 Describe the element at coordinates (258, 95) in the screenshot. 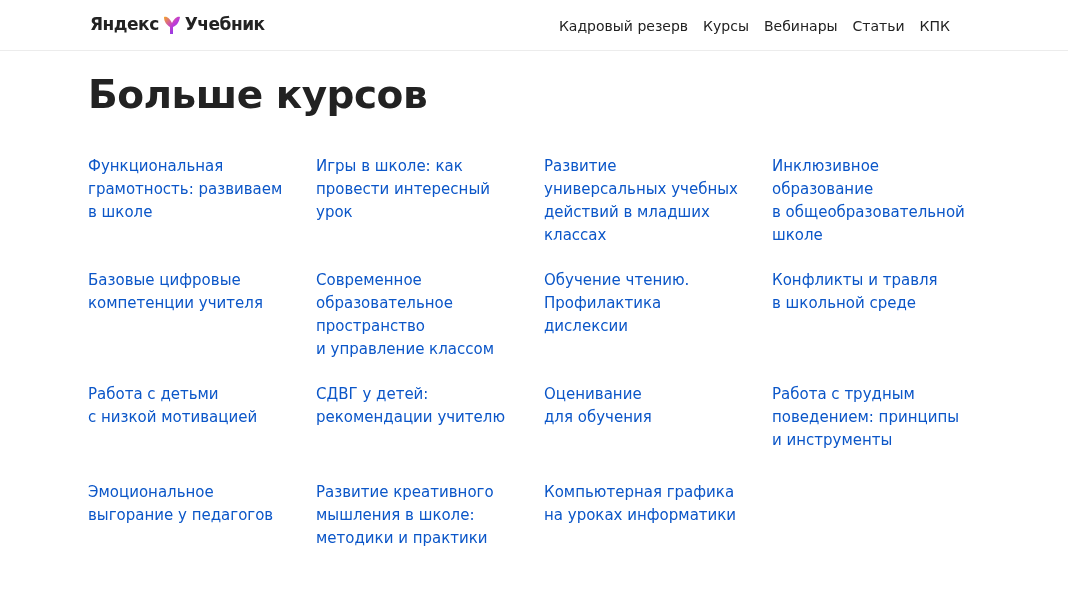

I see `page-title: Больше курсов` at that location.